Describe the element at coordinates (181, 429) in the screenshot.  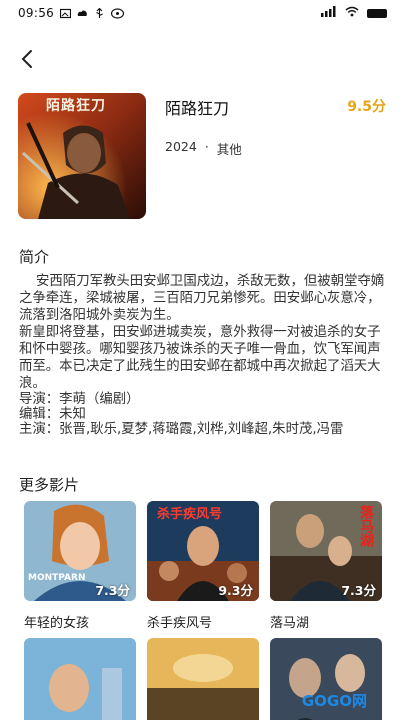
I see `cast-line: 主演：张晋,耿乐,夏梦,蒋璐霞,刘桦,刘峰超,朱时茂,冯雷` at that location.